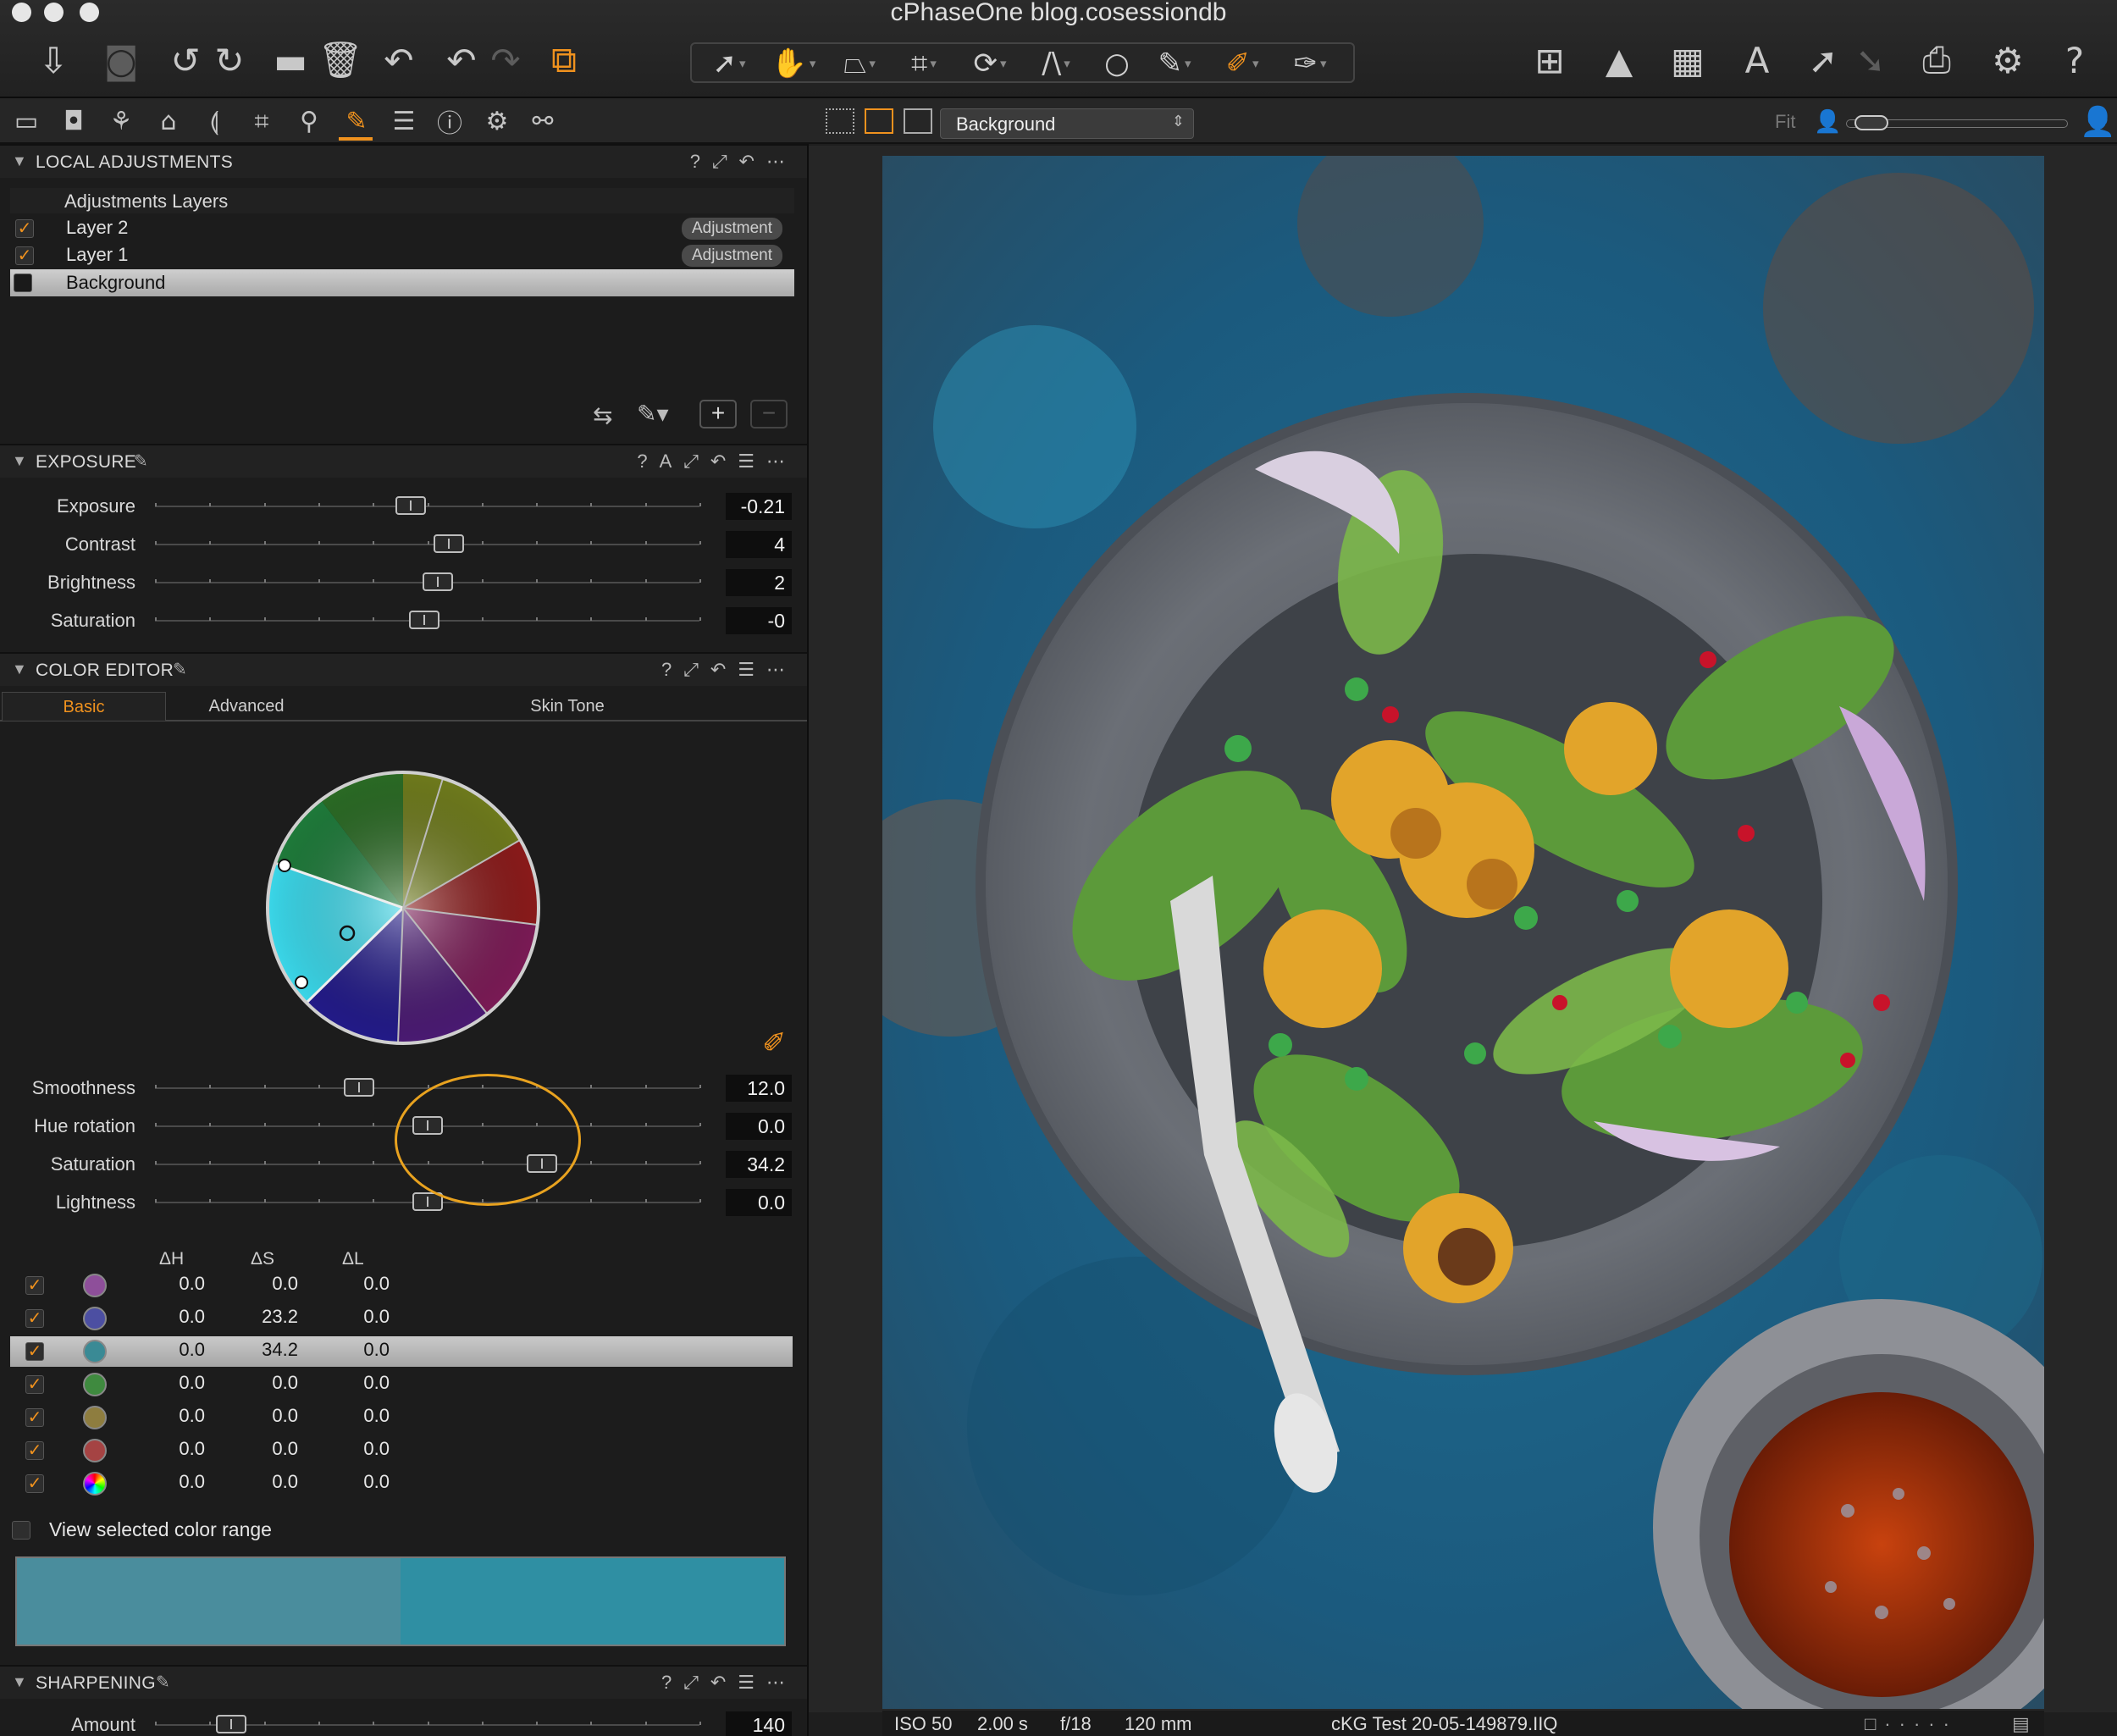 The width and height of the screenshot is (2117, 1736). Describe the element at coordinates (404, 121) in the screenshot. I see `output-list-icon: ☰` at that location.